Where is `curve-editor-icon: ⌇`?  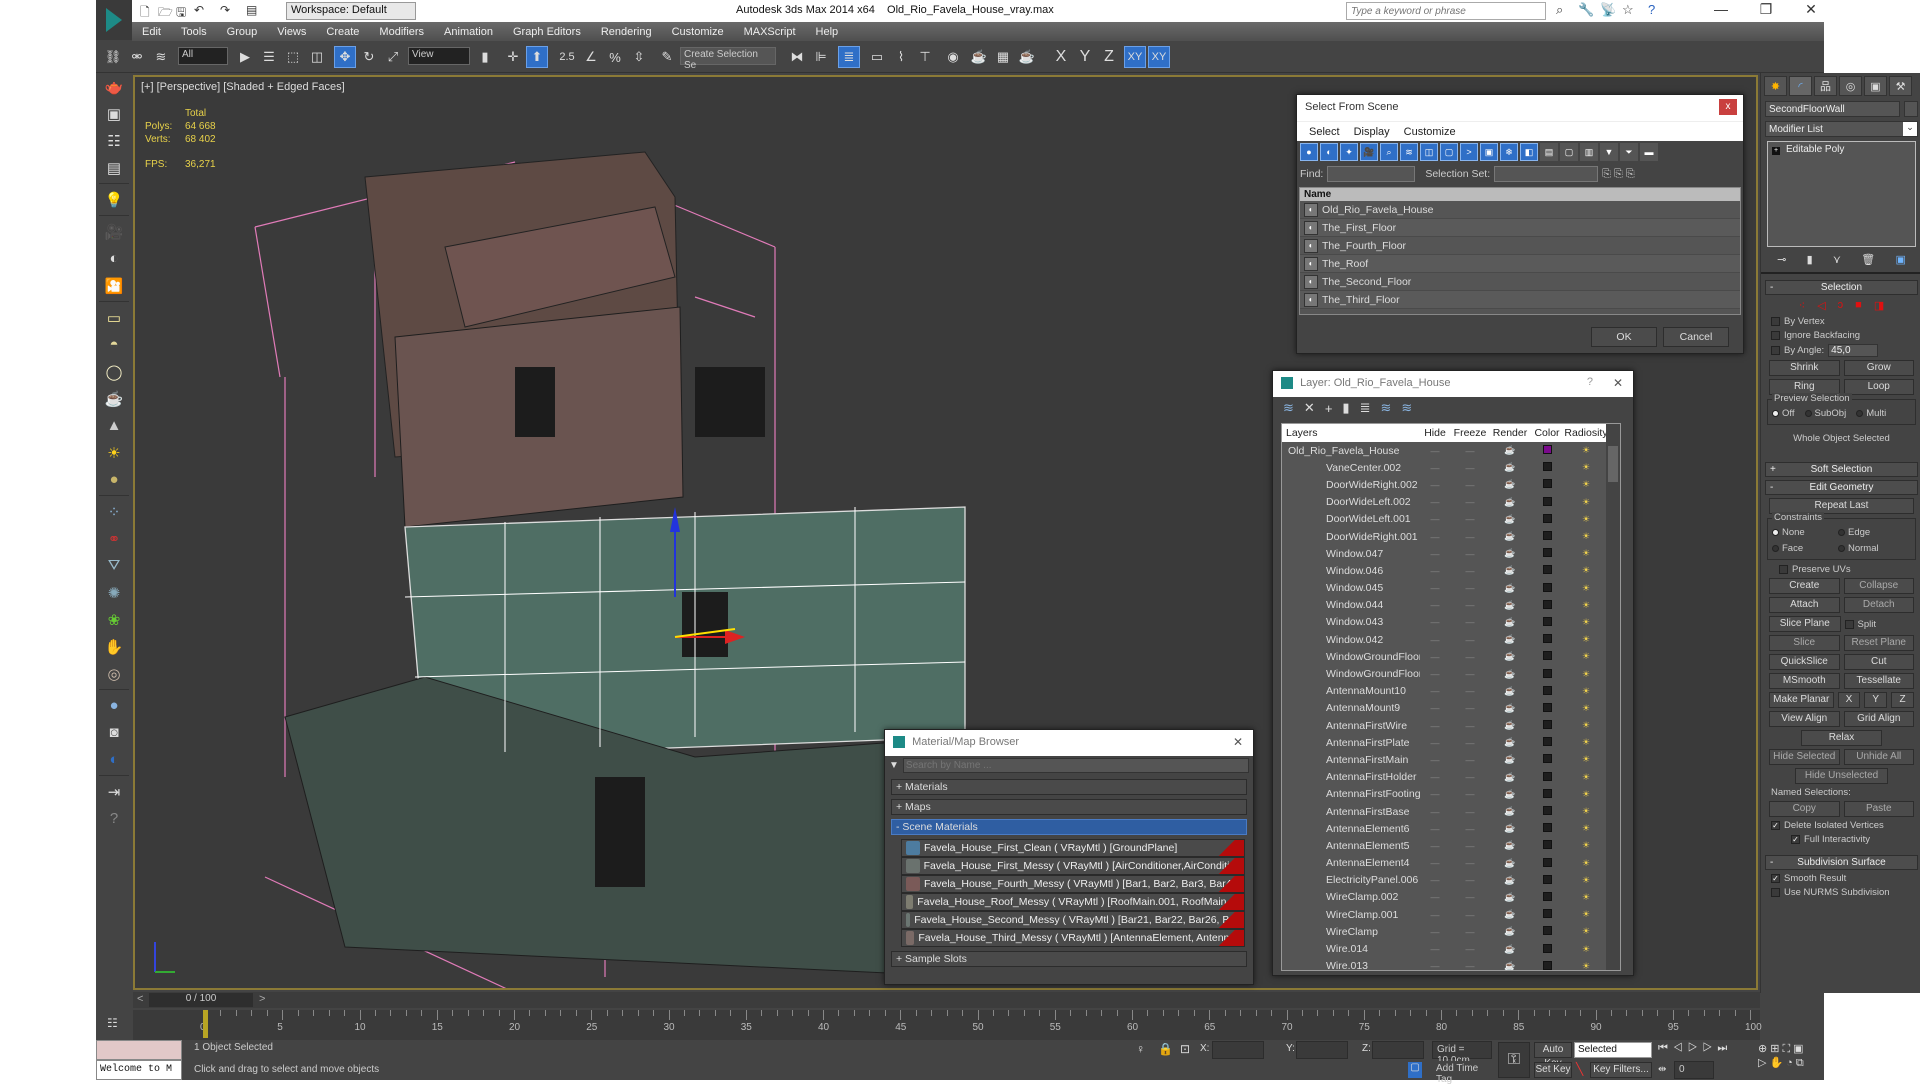
curve-editor-icon: ⌇ is located at coordinates (901, 57).